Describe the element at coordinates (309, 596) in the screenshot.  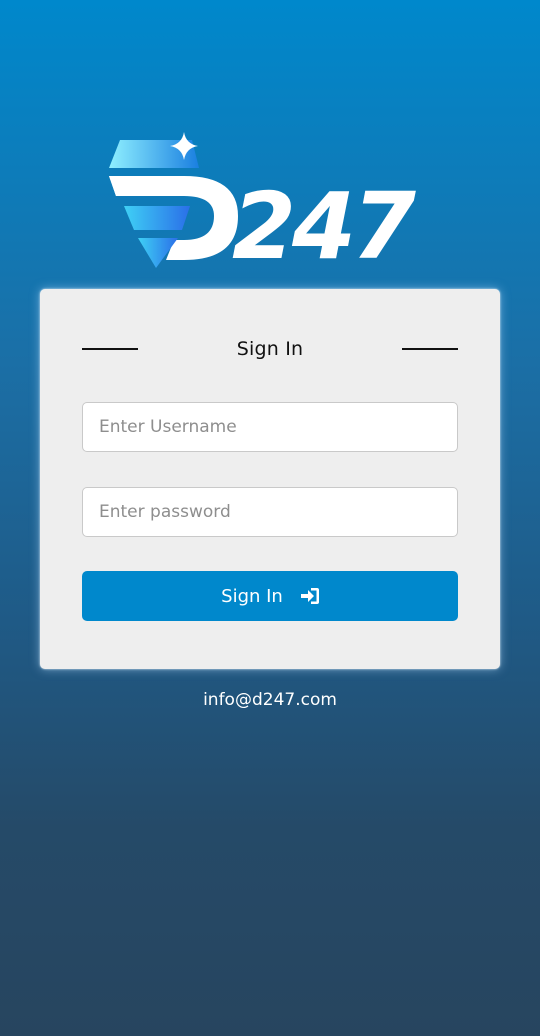
I see `sign-in-icon` at that location.